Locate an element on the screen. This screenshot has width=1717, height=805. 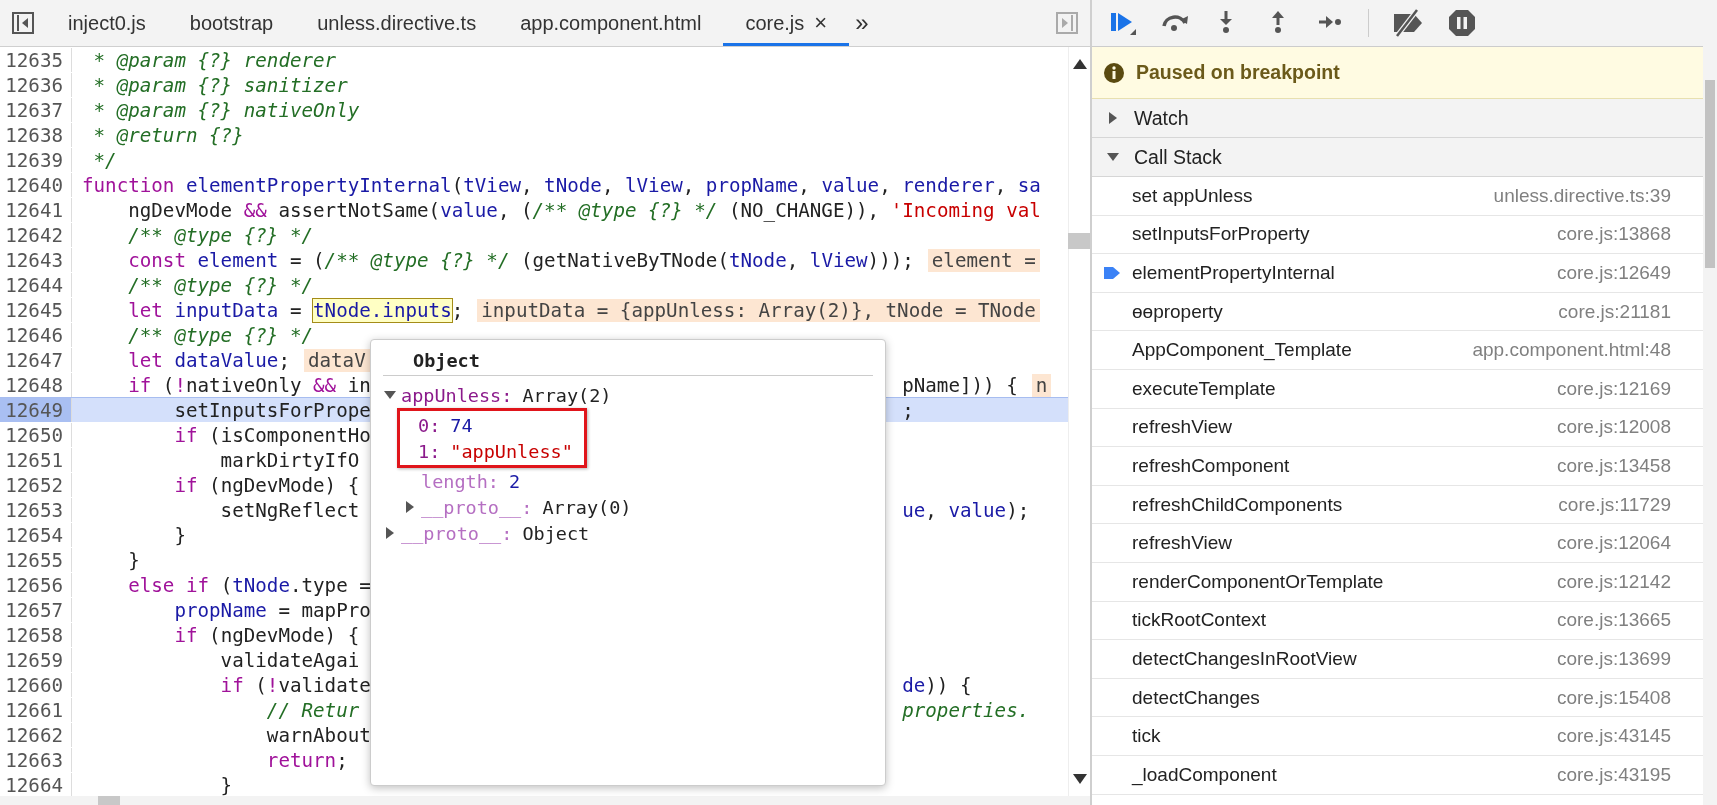
frame-name: detectChangesInRootView is located at coordinates (1244, 658).